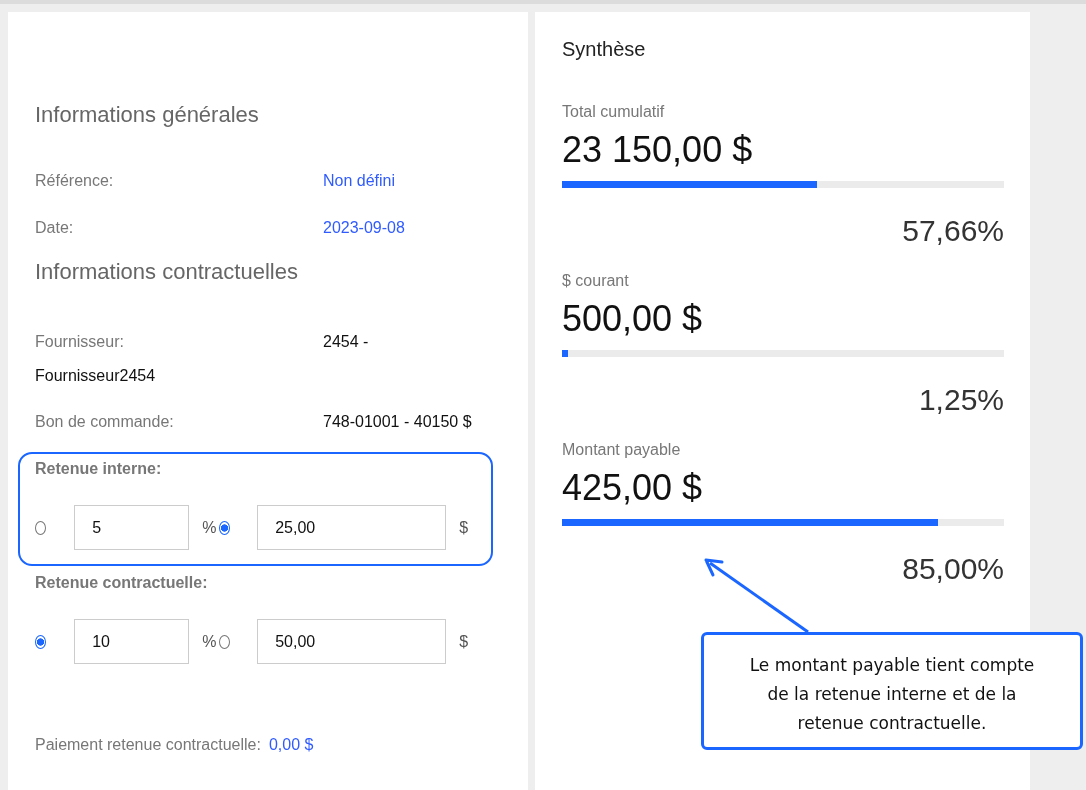 This screenshot has height=790, width=1086. I want to click on metric-amount: 425,00 $, so click(633, 488).